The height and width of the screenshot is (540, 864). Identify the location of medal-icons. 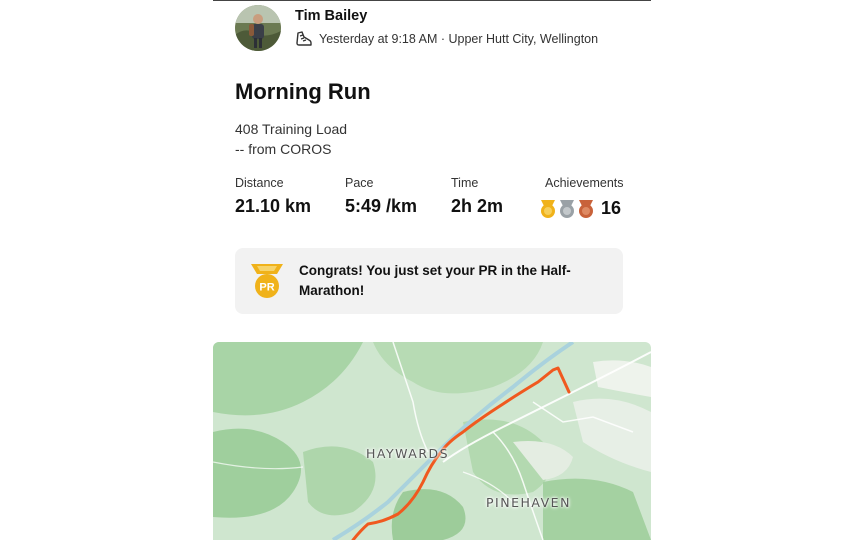
(567, 209).